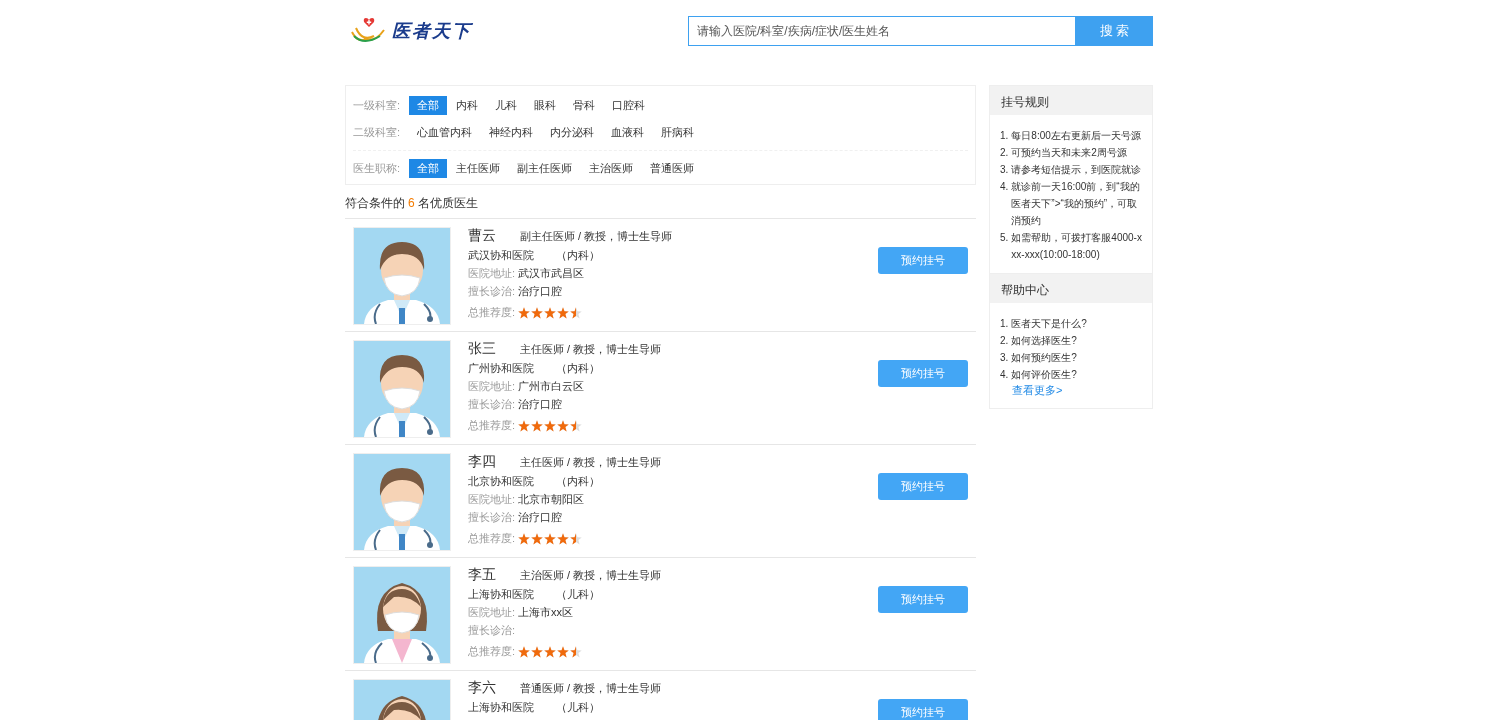 This screenshot has height=720, width=1512. I want to click on filter-option: 神经内科, so click(511, 132).